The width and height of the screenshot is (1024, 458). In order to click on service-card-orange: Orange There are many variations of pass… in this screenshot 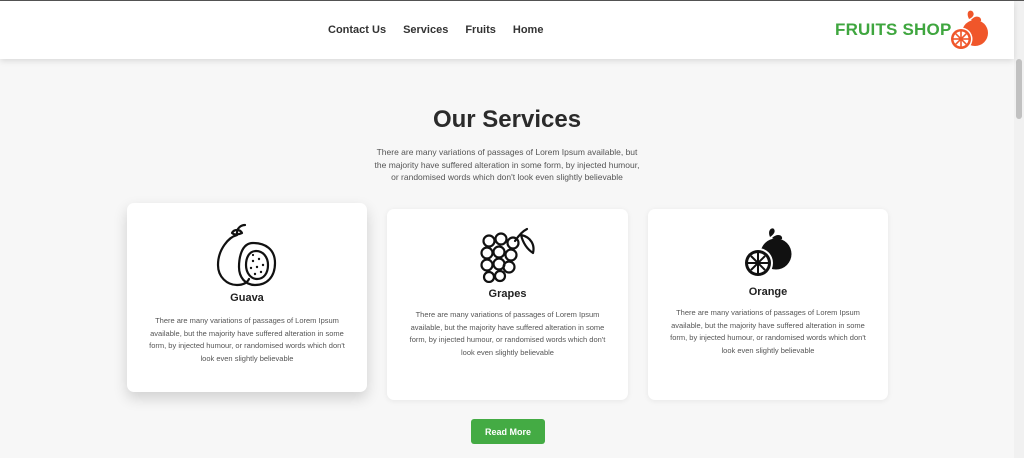, I will do `click(768, 304)`.